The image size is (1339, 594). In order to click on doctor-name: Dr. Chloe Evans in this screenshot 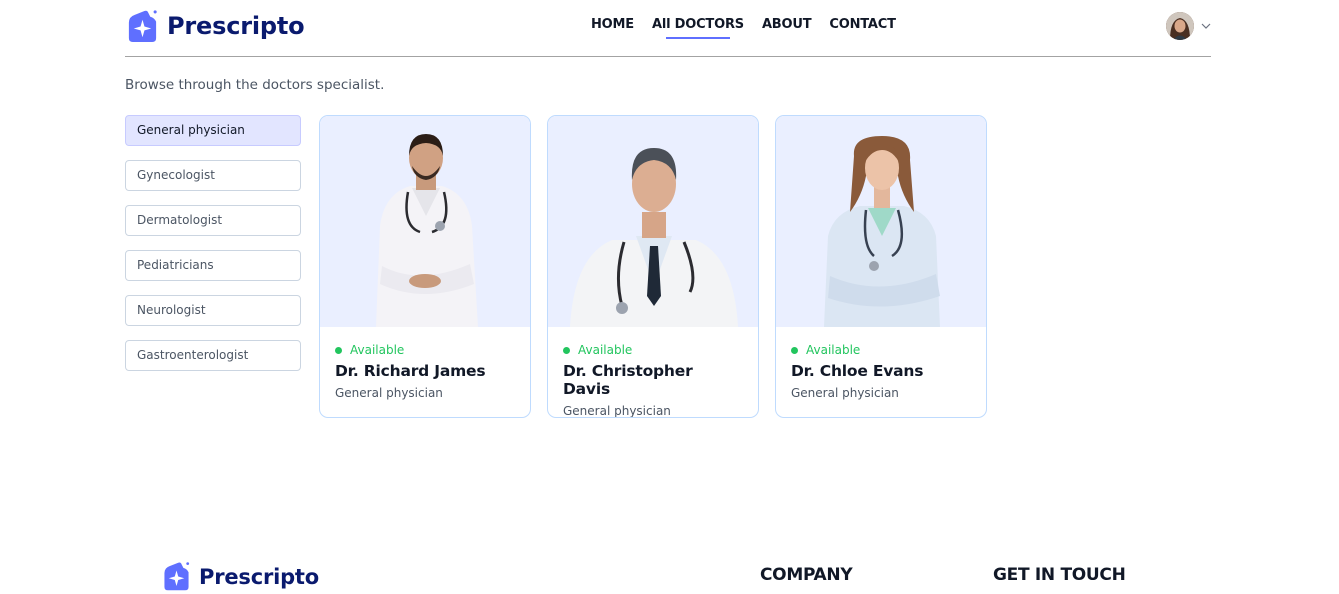, I will do `click(857, 371)`.